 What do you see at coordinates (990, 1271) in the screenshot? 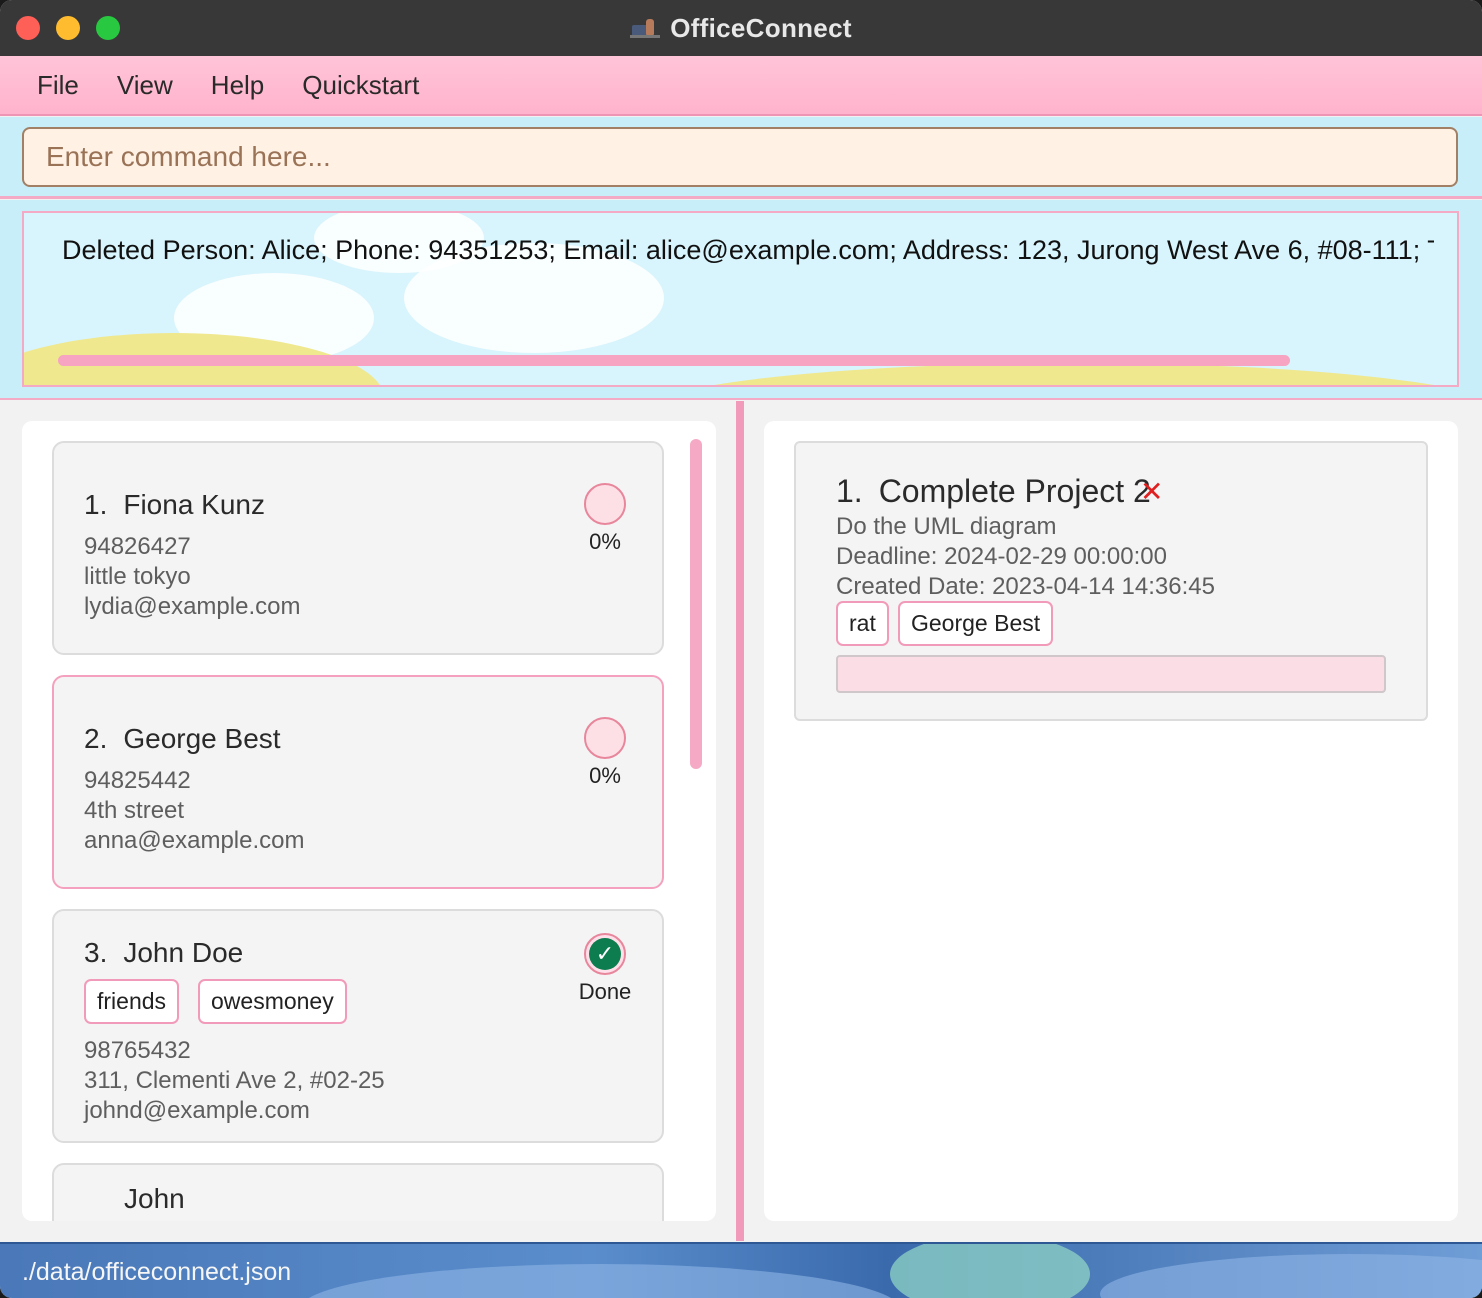
I see `character-decoration` at bounding box center [990, 1271].